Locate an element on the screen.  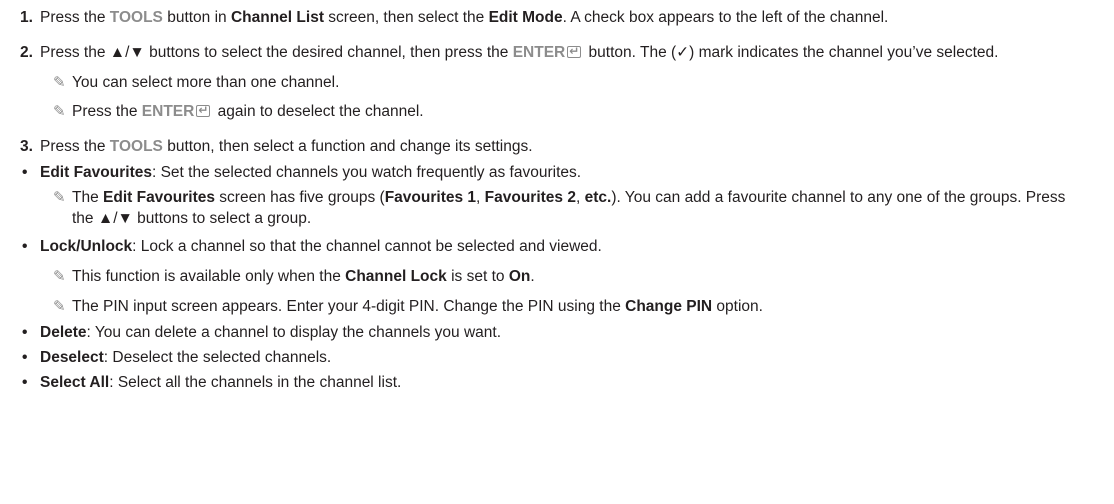
note-text: again to deselect the channel. is located at coordinates (318, 111).